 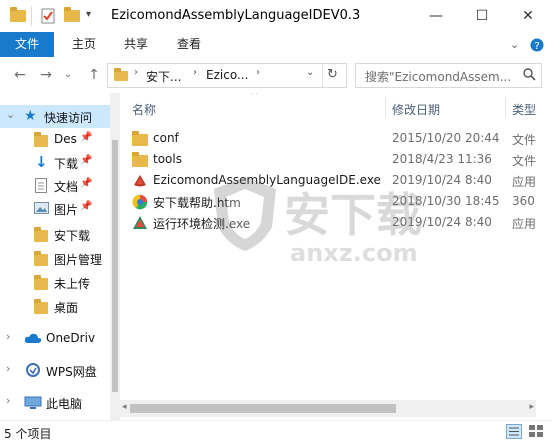 I want to click on sidebar-item-documents: 文档 📌, so click(x=55, y=185).